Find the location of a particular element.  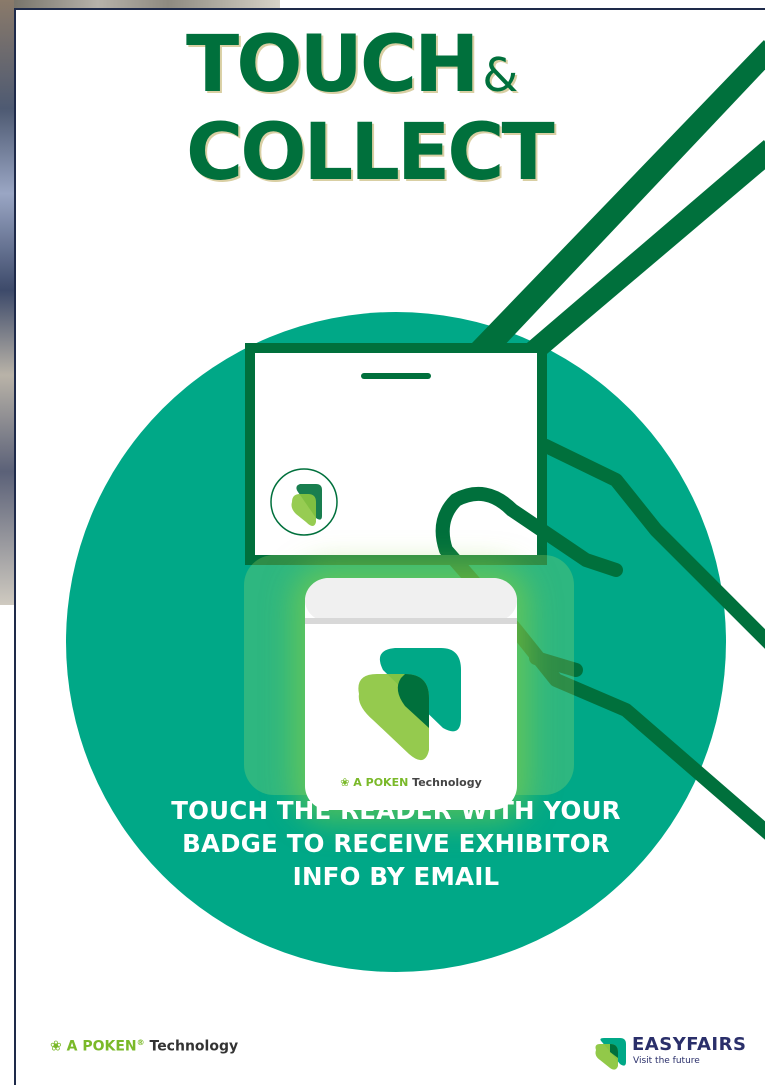

reader-leaf-icon: ❀ is located at coordinates (345, 782).